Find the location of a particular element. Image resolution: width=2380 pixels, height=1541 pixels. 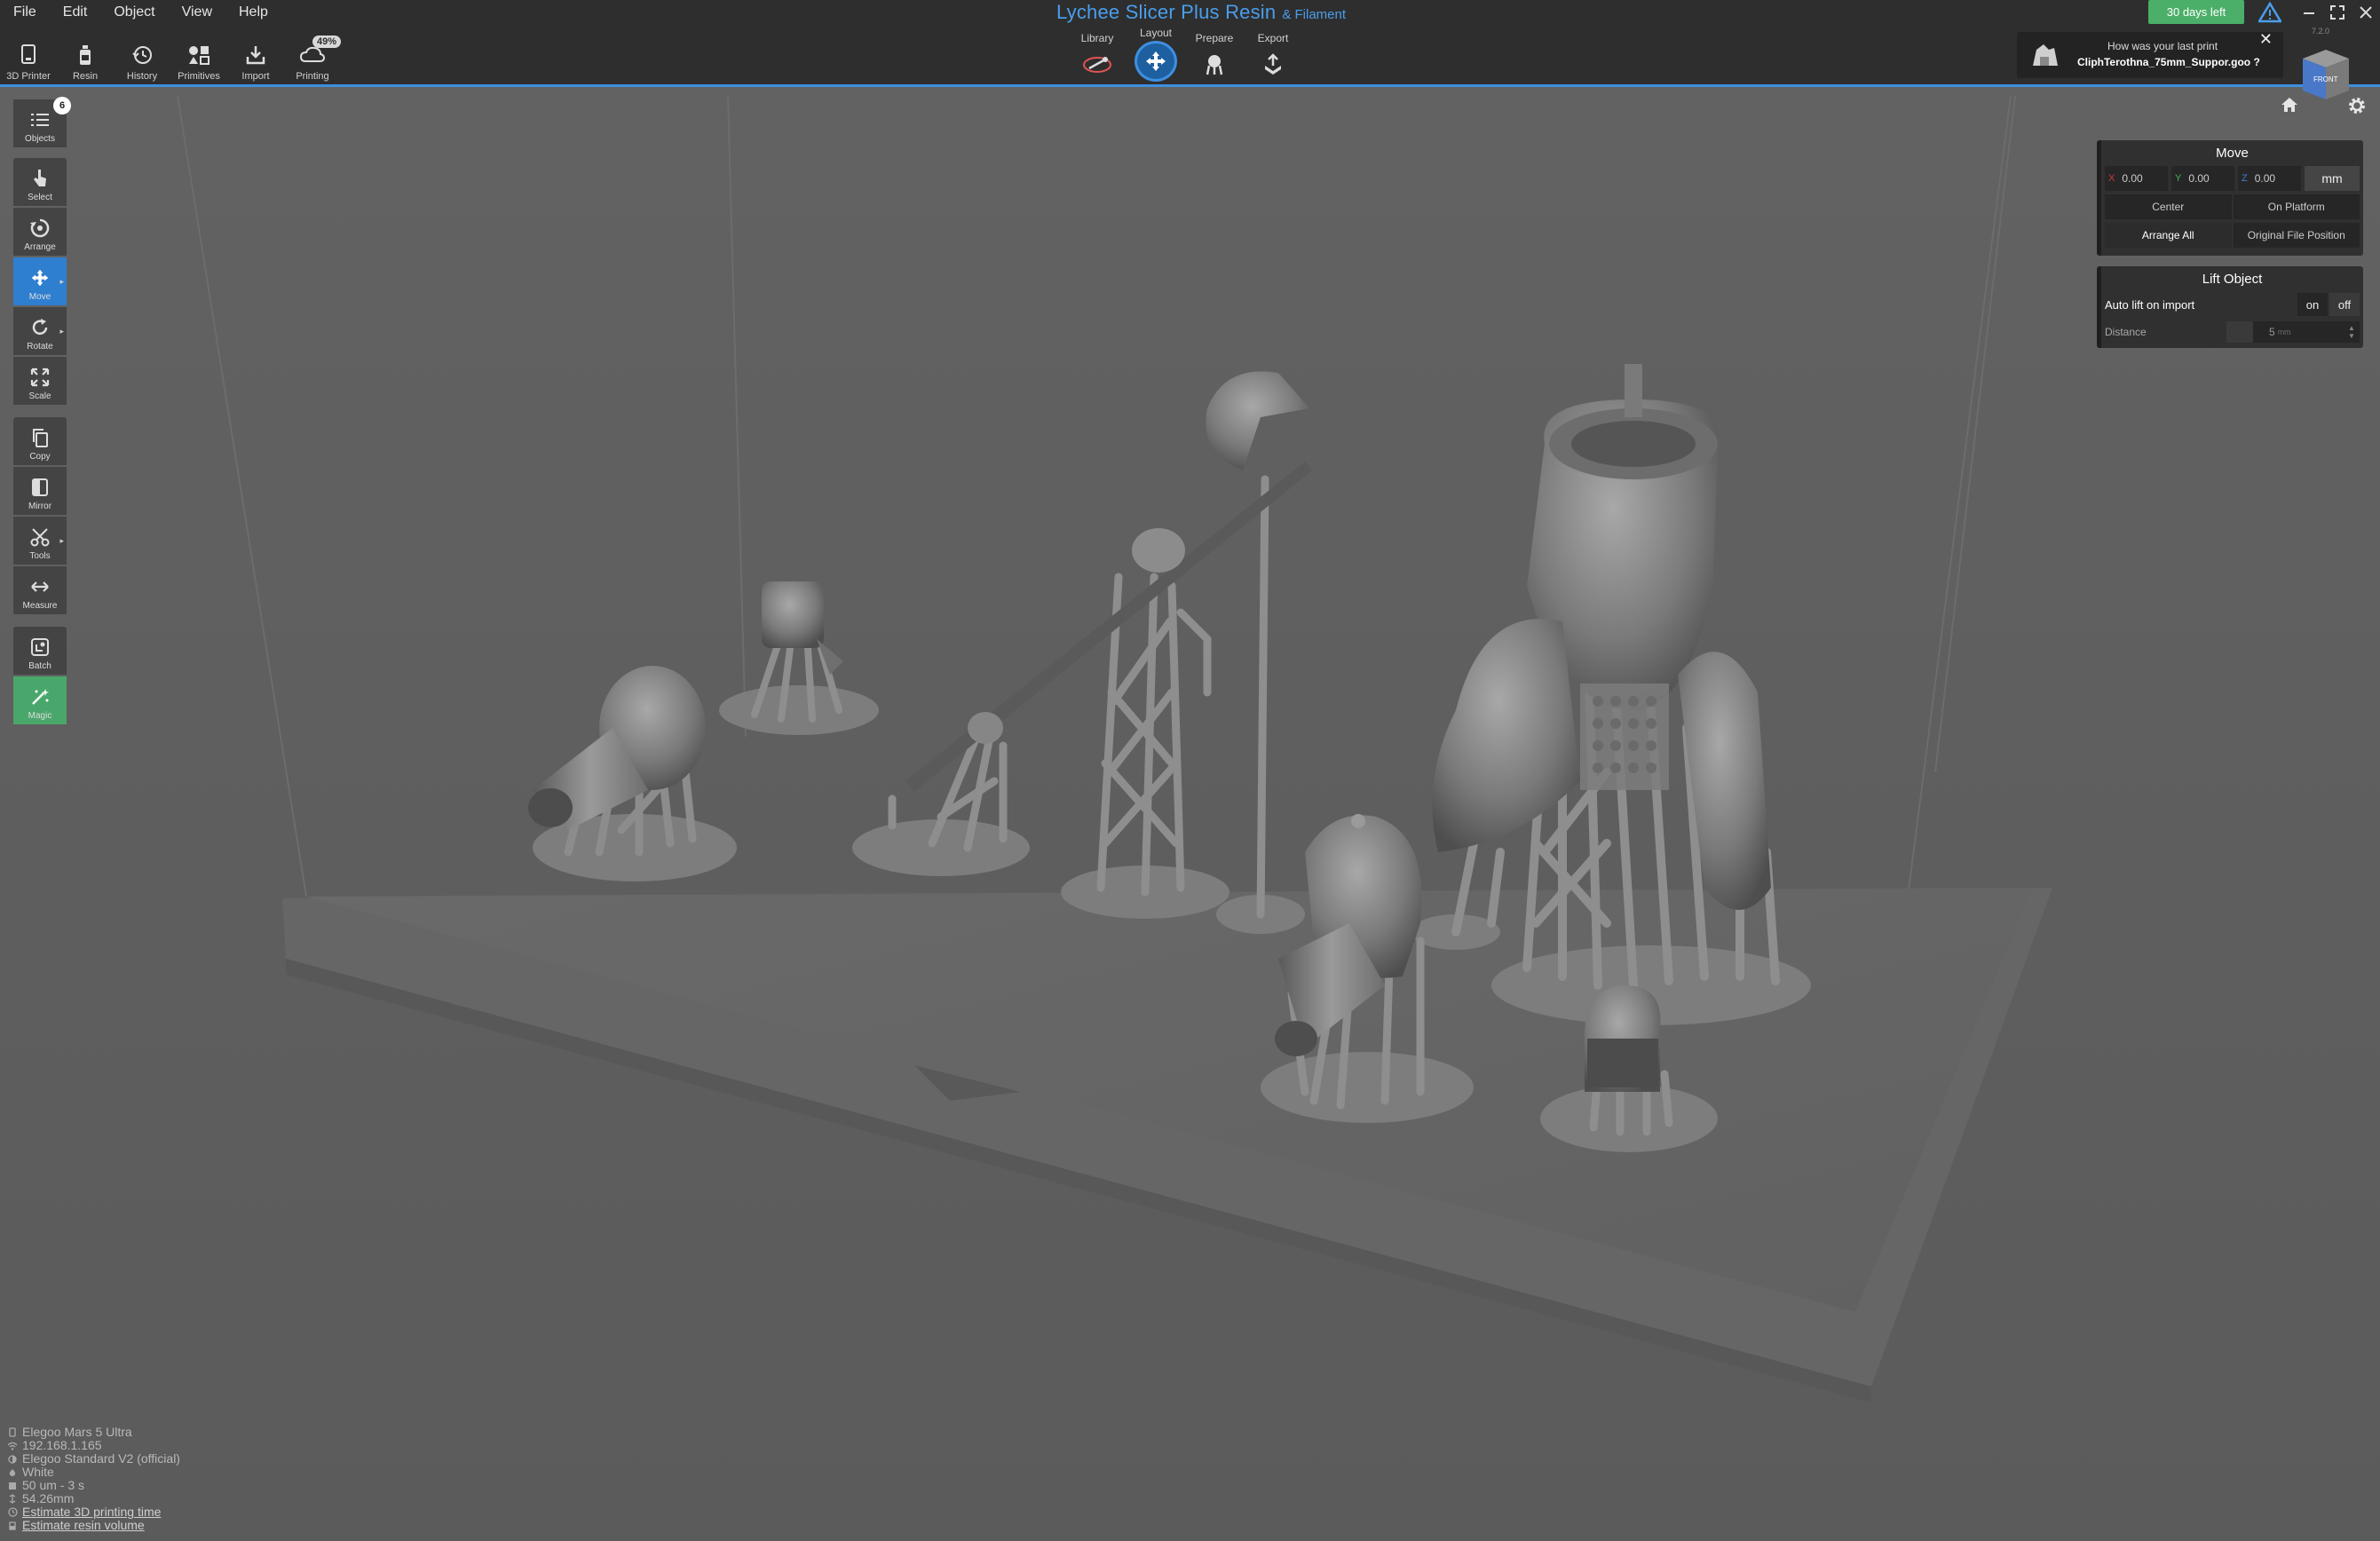

magic-button: Magic is located at coordinates (40, 700).